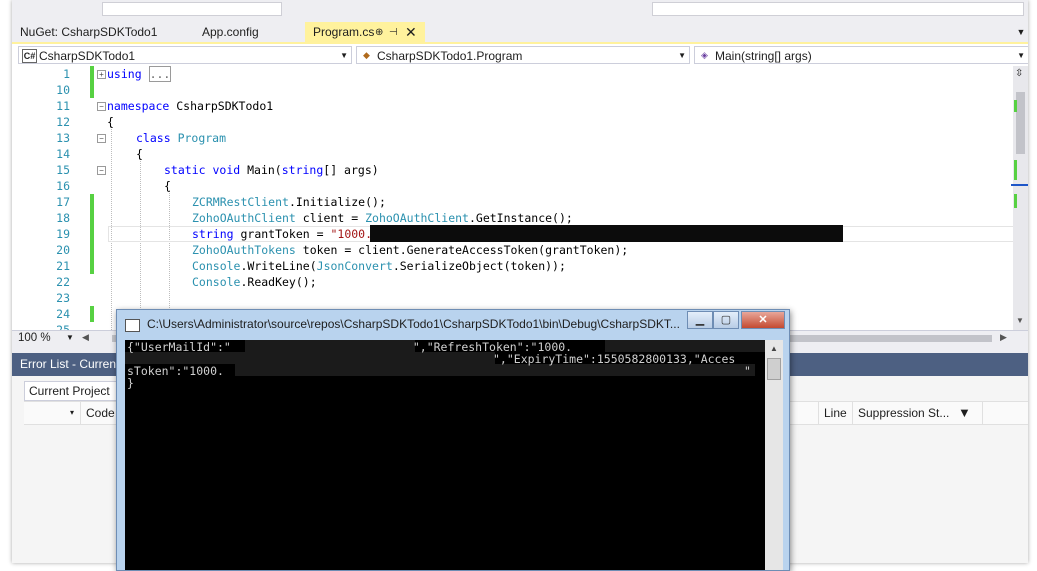  Describe the element at coordinates (700, 320) in the screenshot. I see `minimize-button: ▁` at that location.